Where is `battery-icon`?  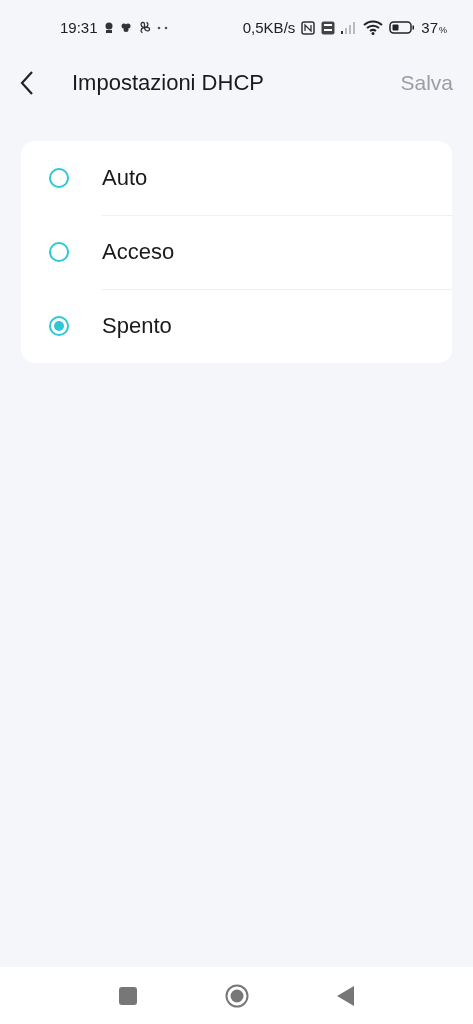
battery-icon is located at coordinates (402, 27).